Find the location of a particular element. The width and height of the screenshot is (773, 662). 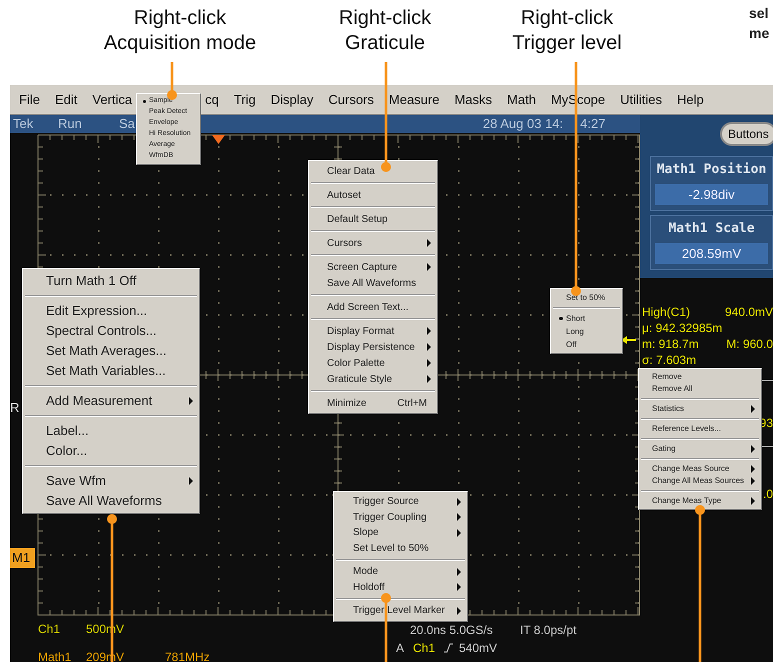

menu-bar-item: Math is located at coordinates (521, 100).